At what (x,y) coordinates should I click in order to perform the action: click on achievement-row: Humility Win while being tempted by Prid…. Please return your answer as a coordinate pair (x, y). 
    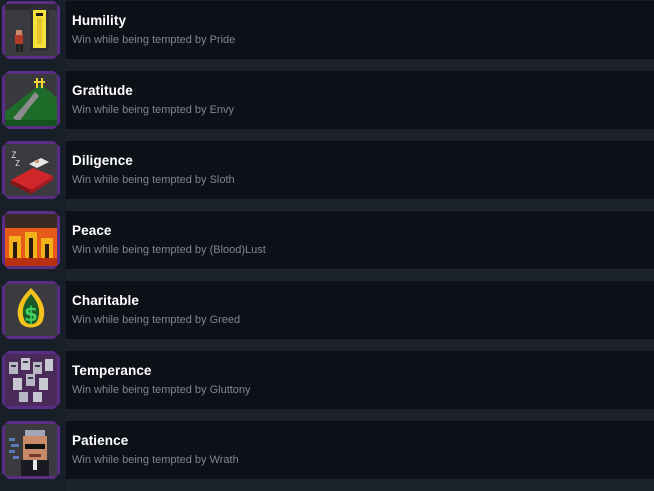
    Looking at the image, I should click on (327, 36).